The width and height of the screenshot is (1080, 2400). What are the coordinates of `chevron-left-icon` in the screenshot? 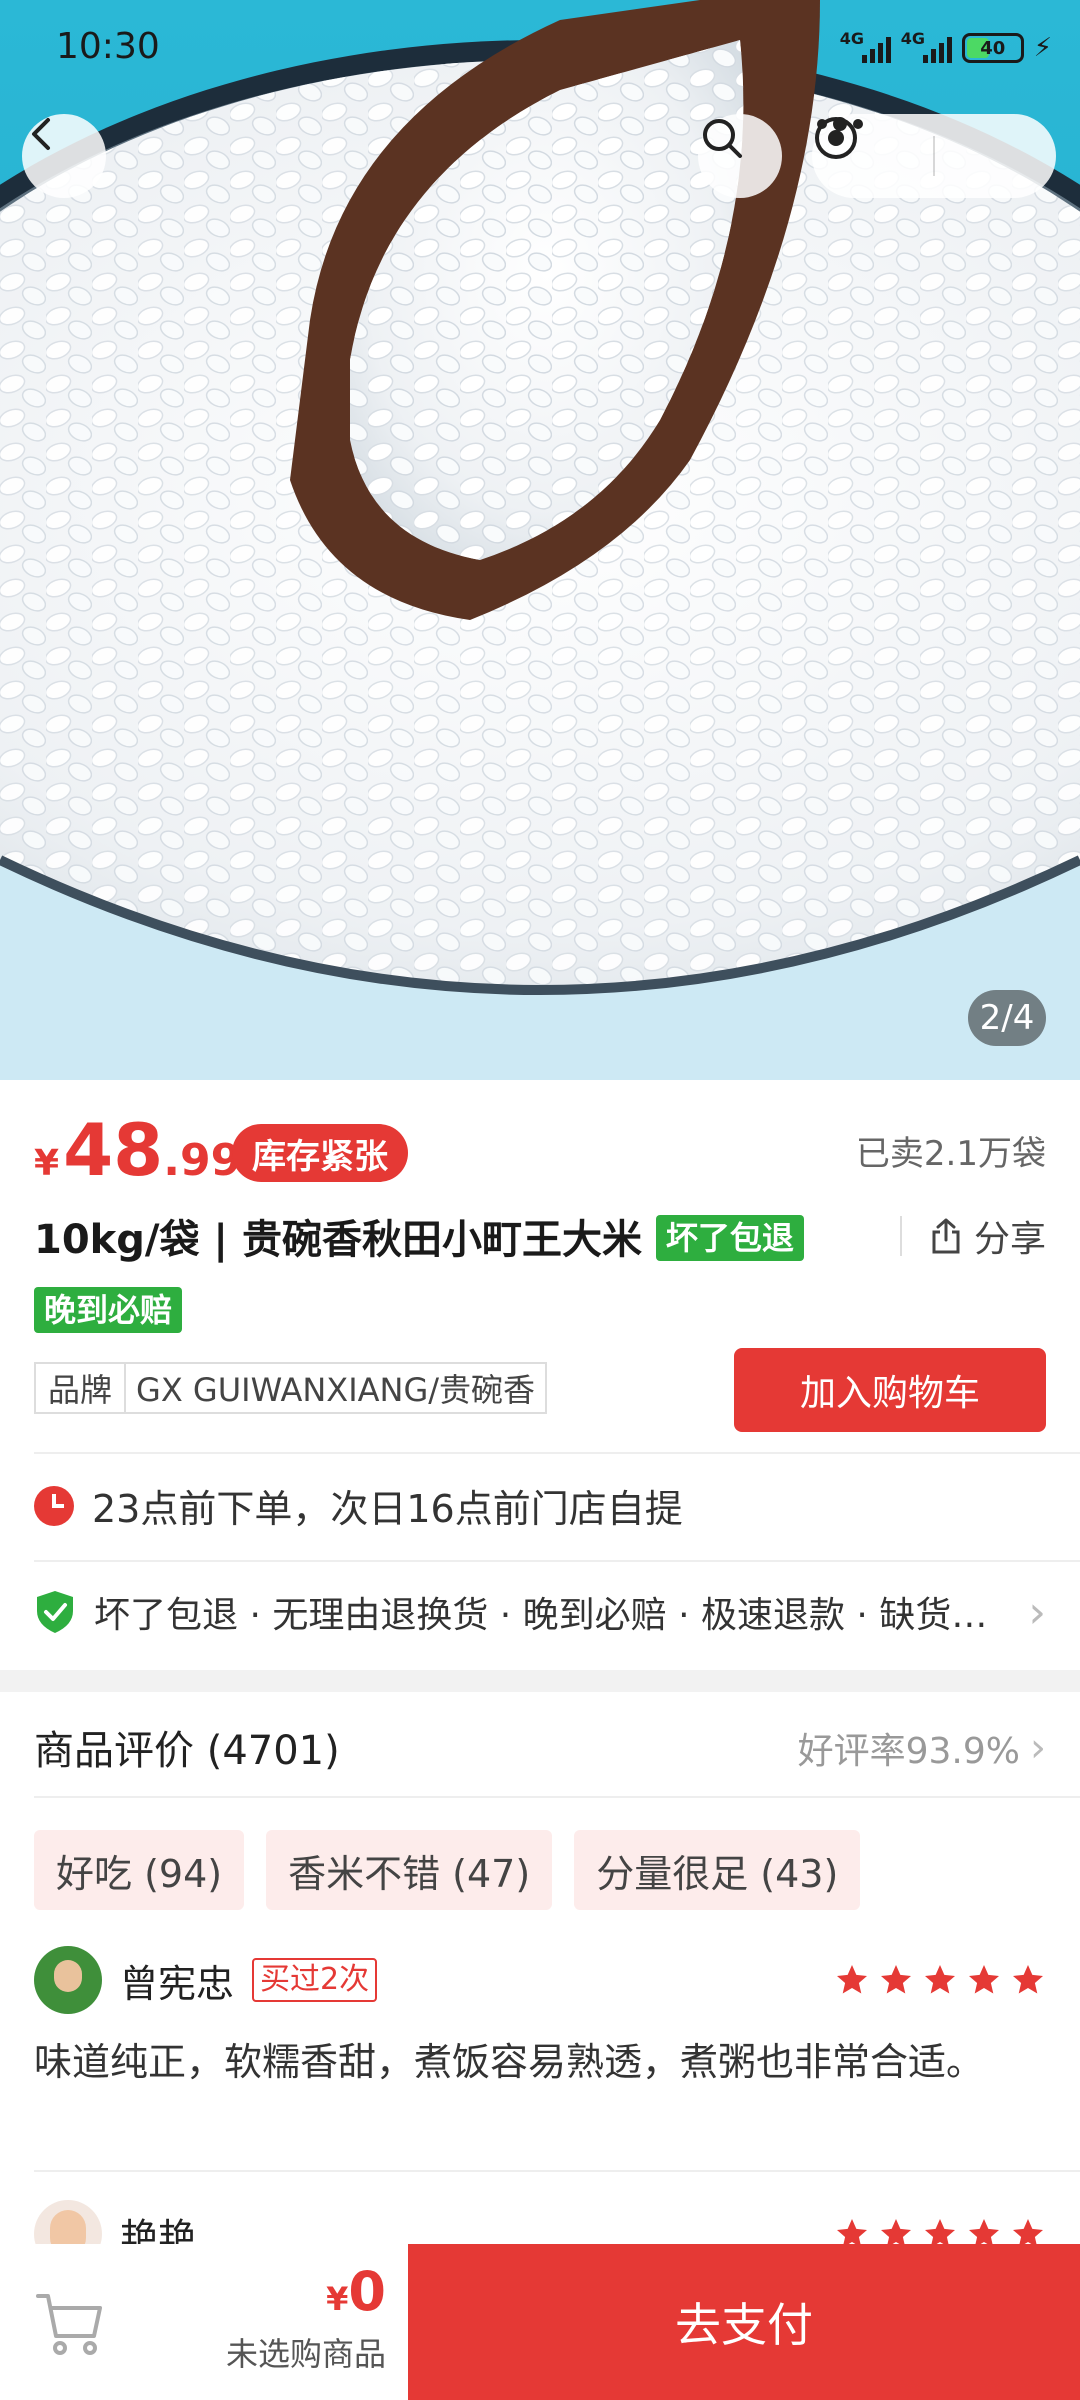 It's located at (41, 134).